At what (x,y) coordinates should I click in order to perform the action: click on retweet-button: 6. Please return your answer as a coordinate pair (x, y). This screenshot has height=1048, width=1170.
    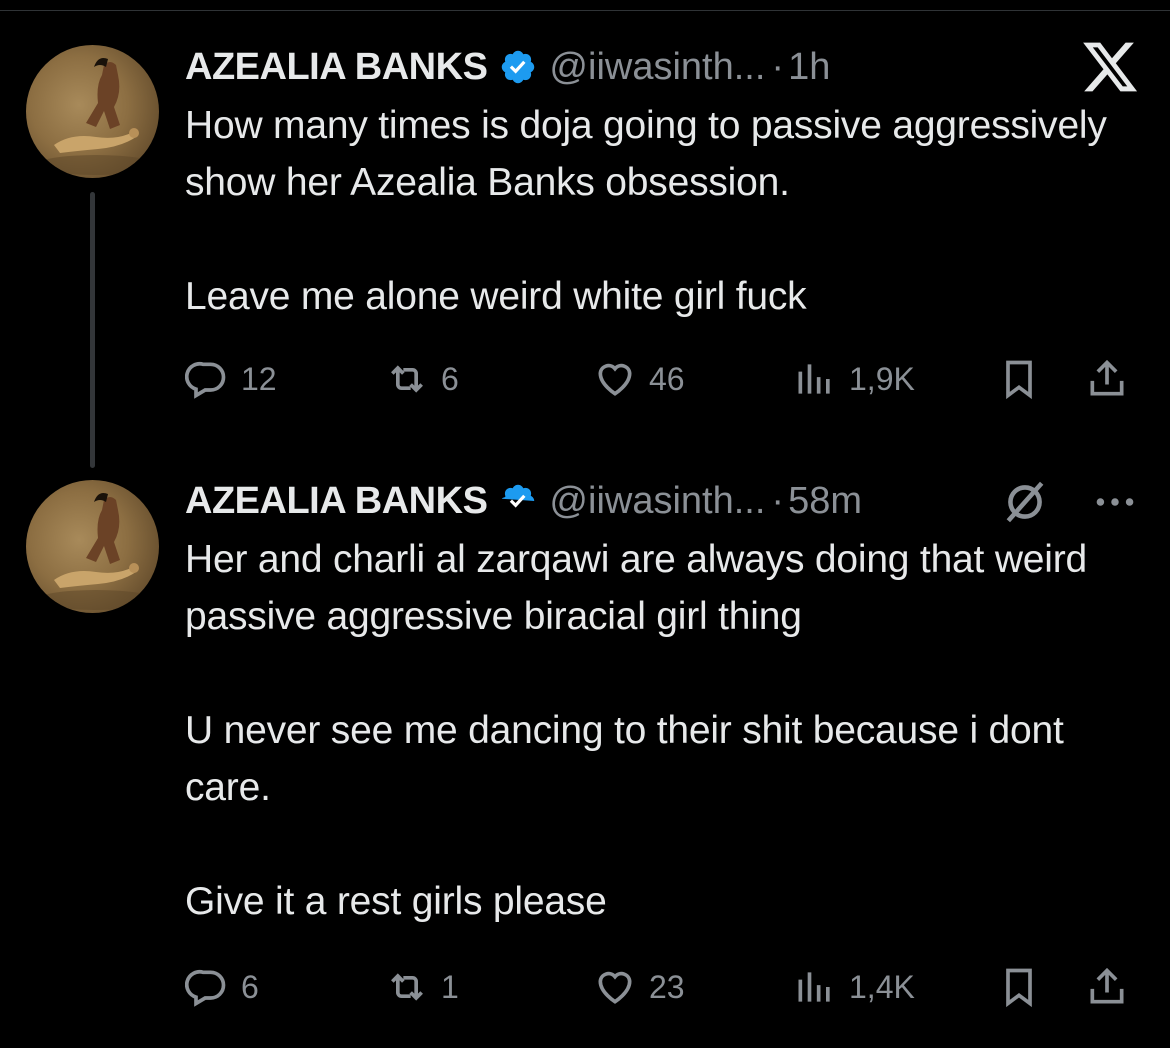
    Looking at the image, I should click on (422, 379).